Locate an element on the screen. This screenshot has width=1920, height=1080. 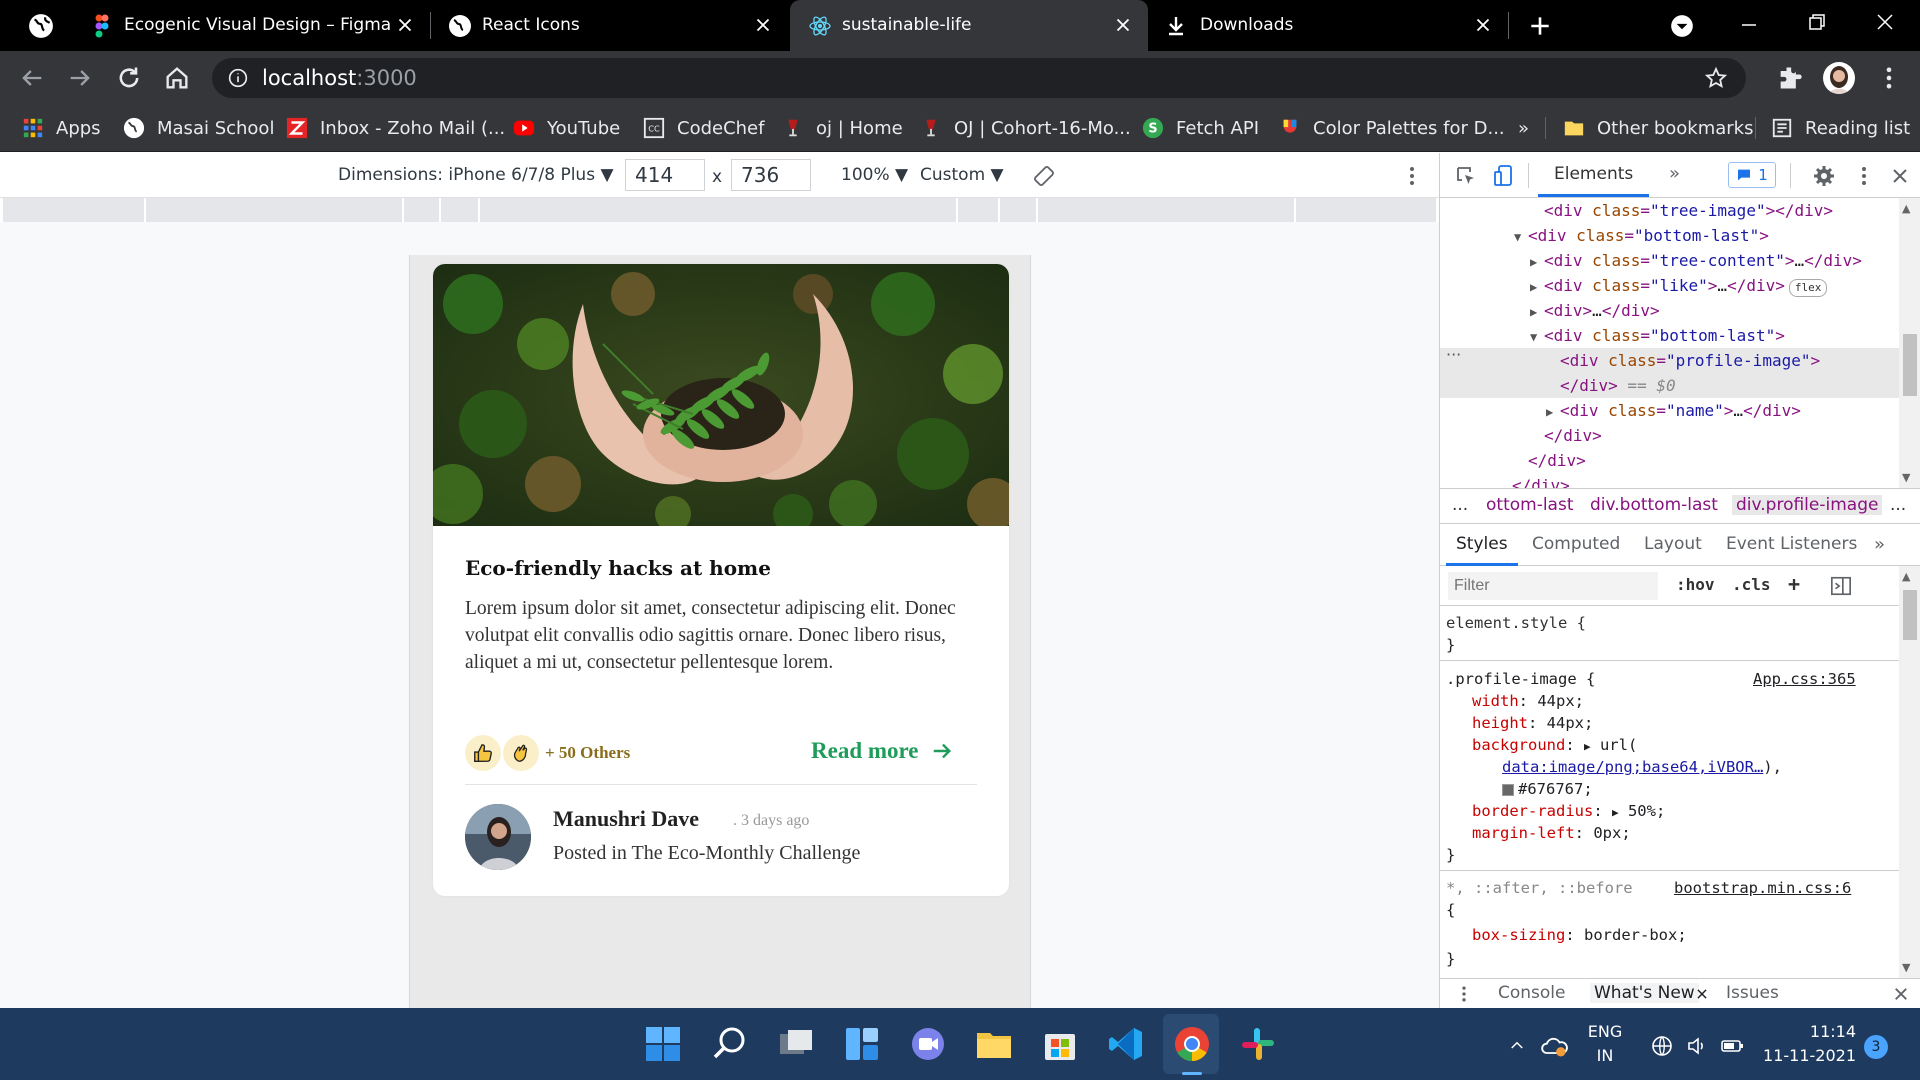
device-options-icon is located at coordinates (1412, 176).